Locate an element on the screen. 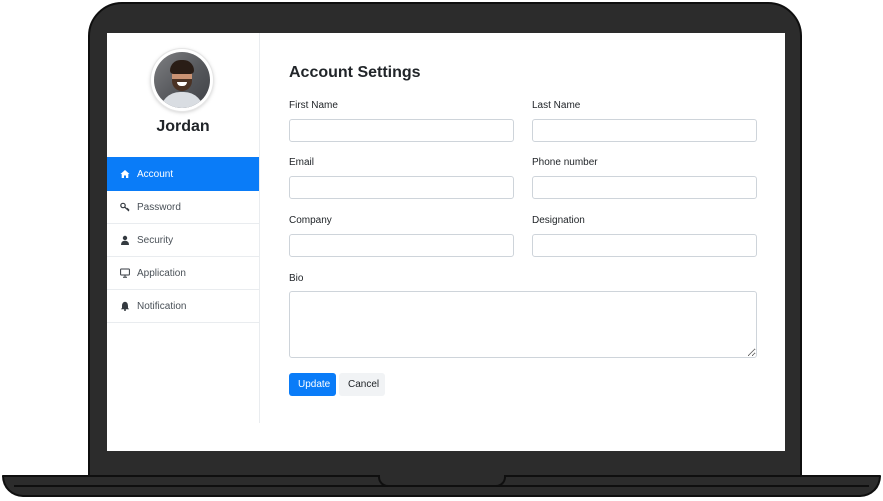 Image resolution: width=883 pixels, height=501 pixels. key-icon is located at coordinates (125, 207).